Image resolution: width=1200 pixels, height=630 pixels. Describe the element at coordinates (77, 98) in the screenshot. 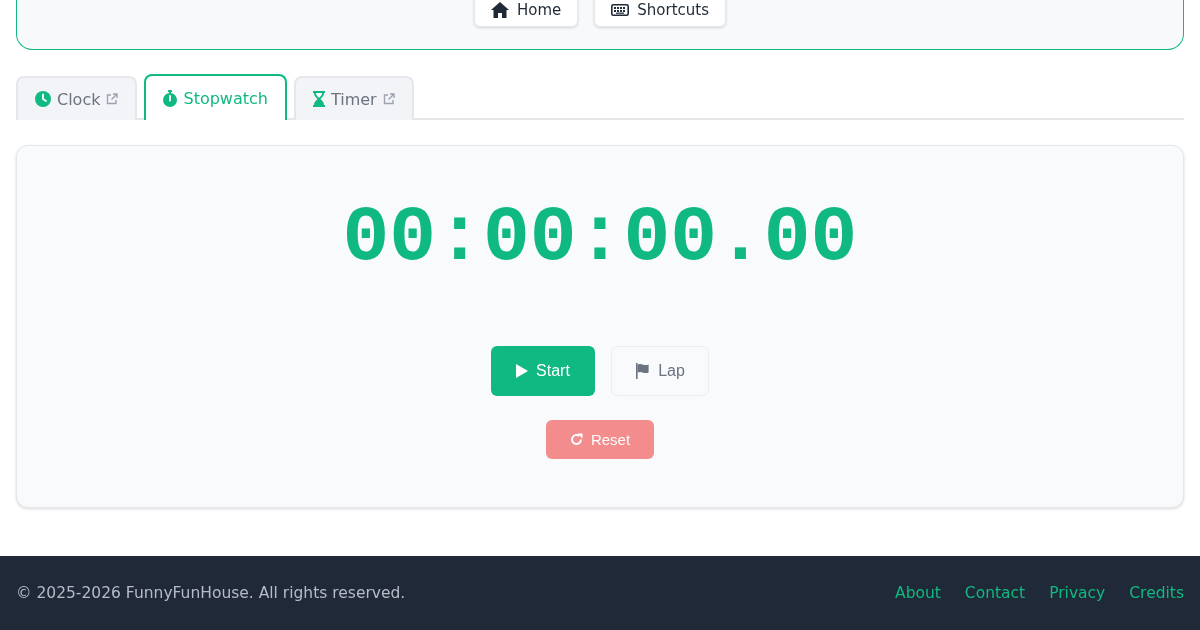

I see `tab: Clock` at that location.